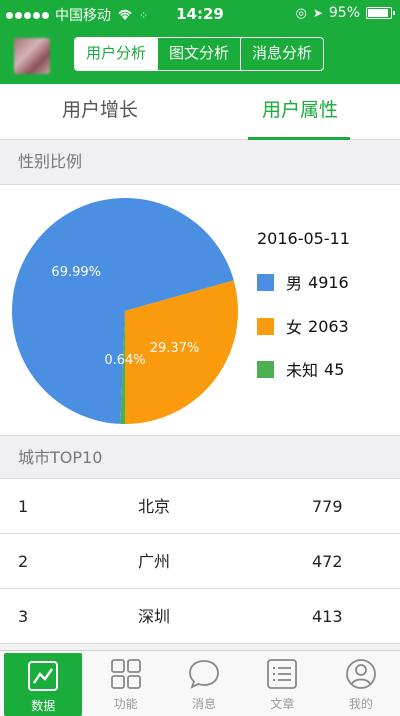  What do you see at coordinates (328, 326) in the screenshot?
I see `legend-value-female: 2063` at bounding box center [328, 326].